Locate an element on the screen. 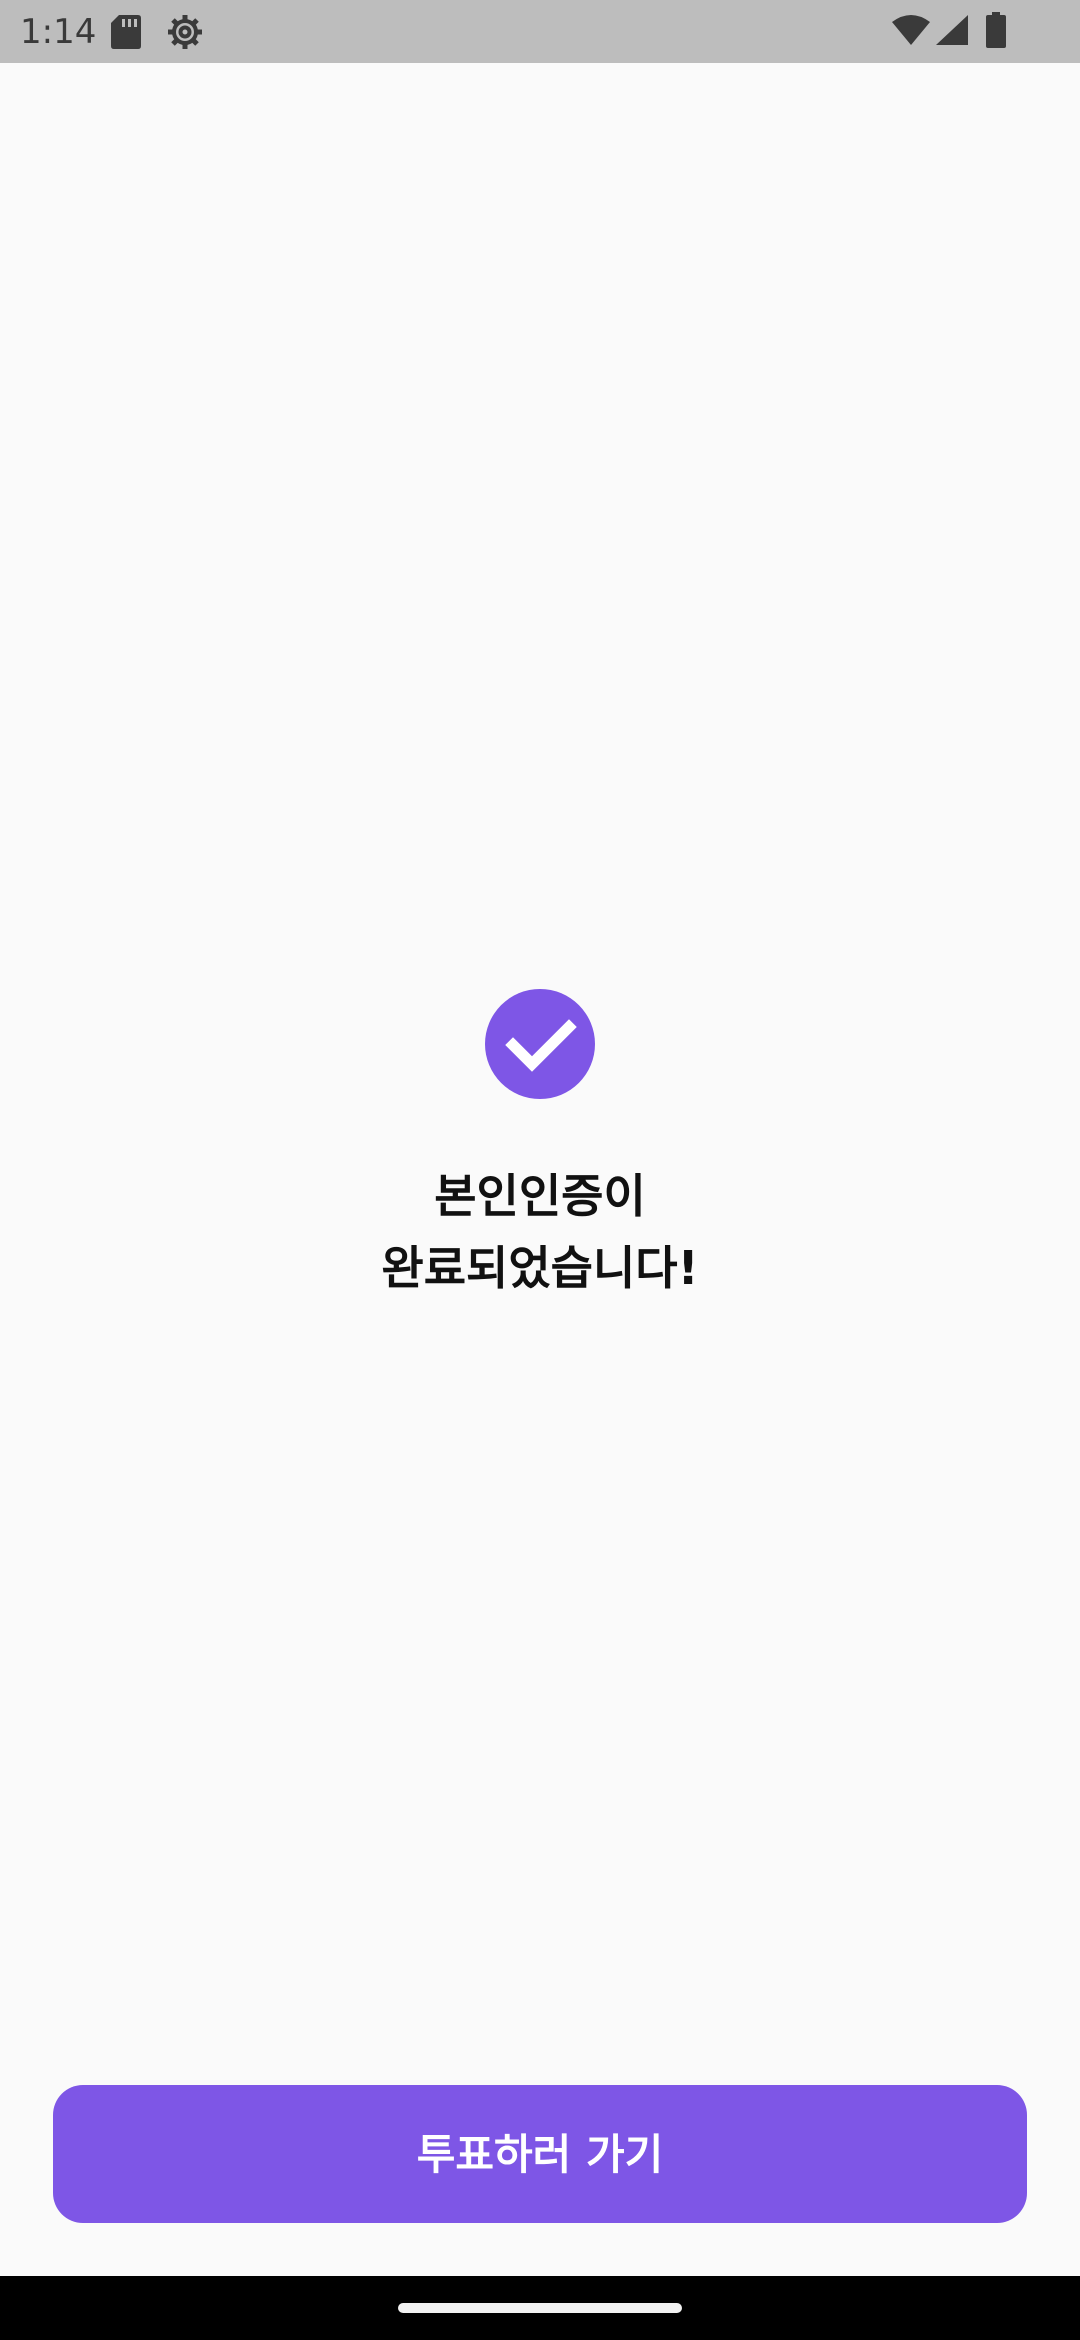 The image size is (1080, 2340). completion-message: 본인인증이 완료되었습니다! is located at coordinates (540, 1232).